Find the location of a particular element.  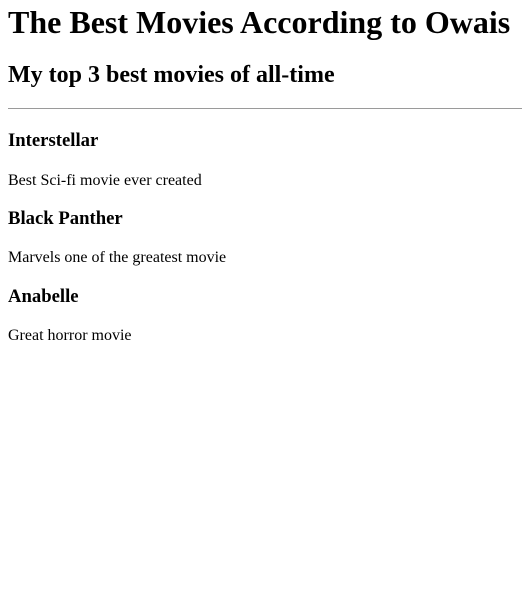

page-subtitle: My top 3 best movies of all-time is located at coordinates (171, 75).